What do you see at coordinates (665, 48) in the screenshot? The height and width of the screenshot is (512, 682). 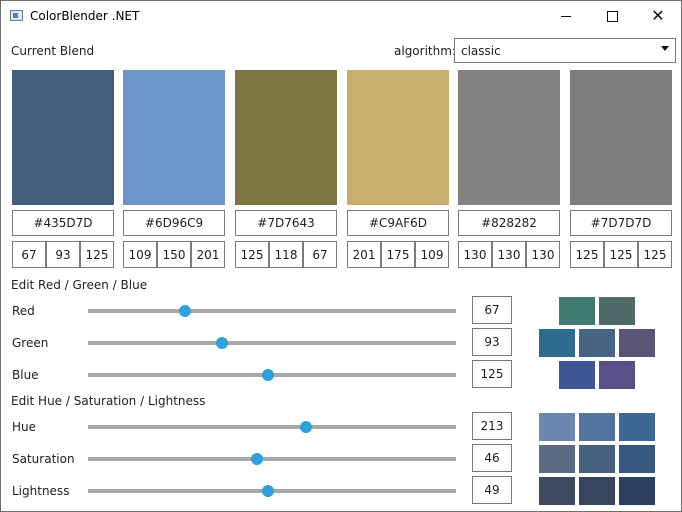 I see `chevron-down-icon` at bounding box center [665, 48].